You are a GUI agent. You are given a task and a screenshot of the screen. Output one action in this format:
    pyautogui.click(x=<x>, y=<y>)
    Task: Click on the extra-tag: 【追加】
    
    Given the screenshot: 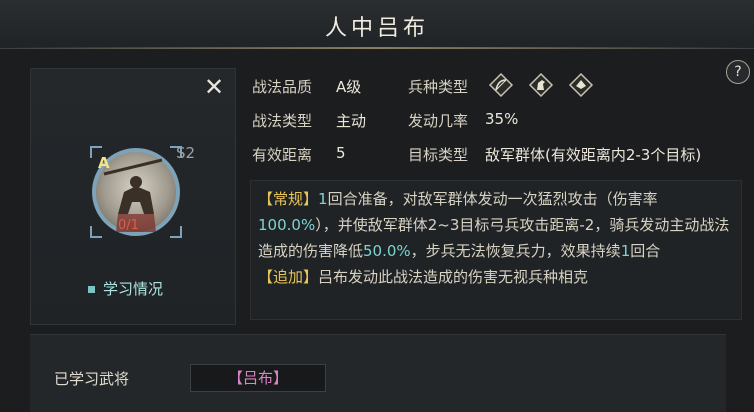 What is the action you would take?
    pyautogui.click(x=288, y=277)
    